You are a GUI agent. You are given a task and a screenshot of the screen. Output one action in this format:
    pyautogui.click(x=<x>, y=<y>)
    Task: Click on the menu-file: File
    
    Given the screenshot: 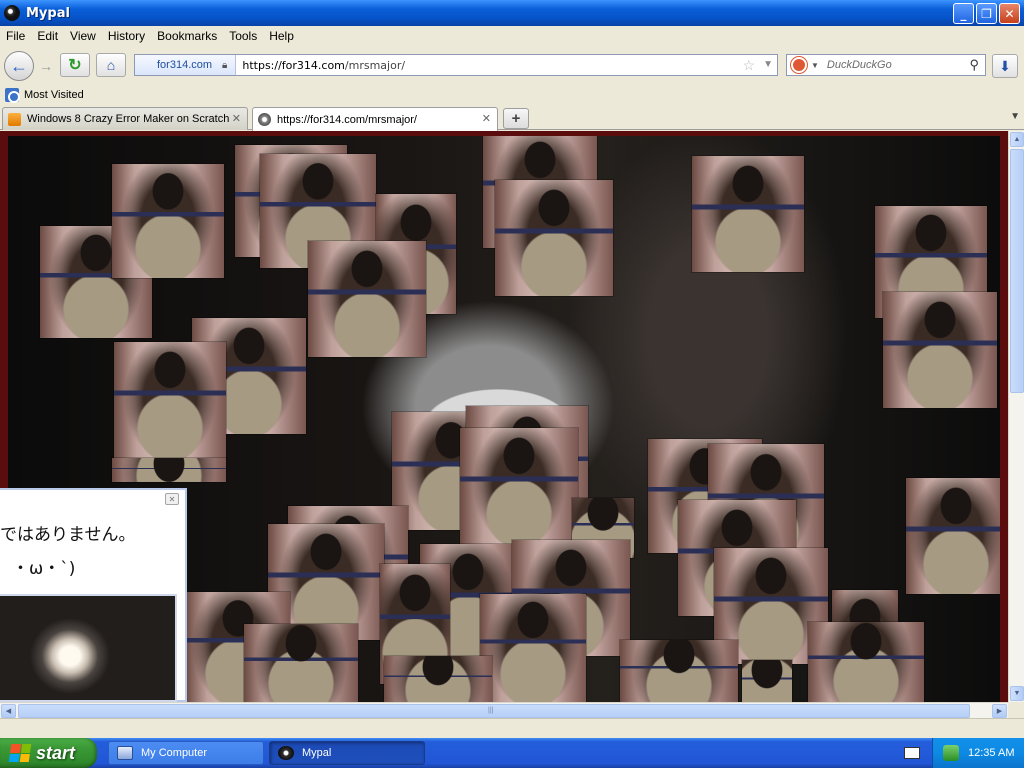 What is the action you would take?
    pyautogui.click(x=15, y=36)
    